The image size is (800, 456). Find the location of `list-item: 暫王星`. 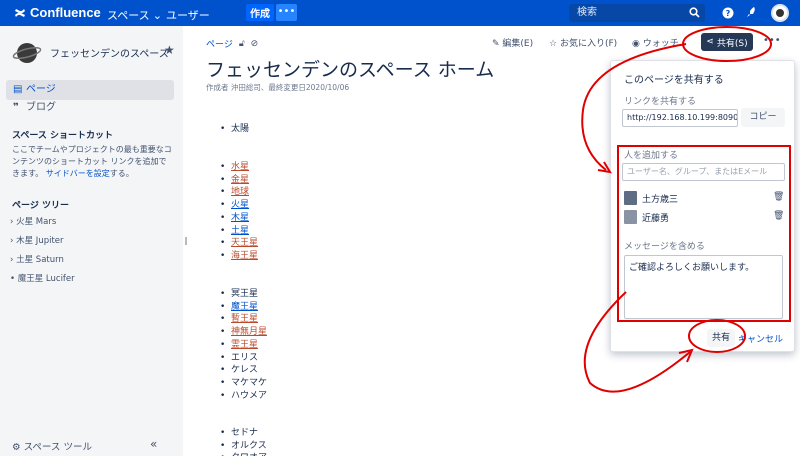

list-item: 暫王星 is located at coordinates (243, 319).